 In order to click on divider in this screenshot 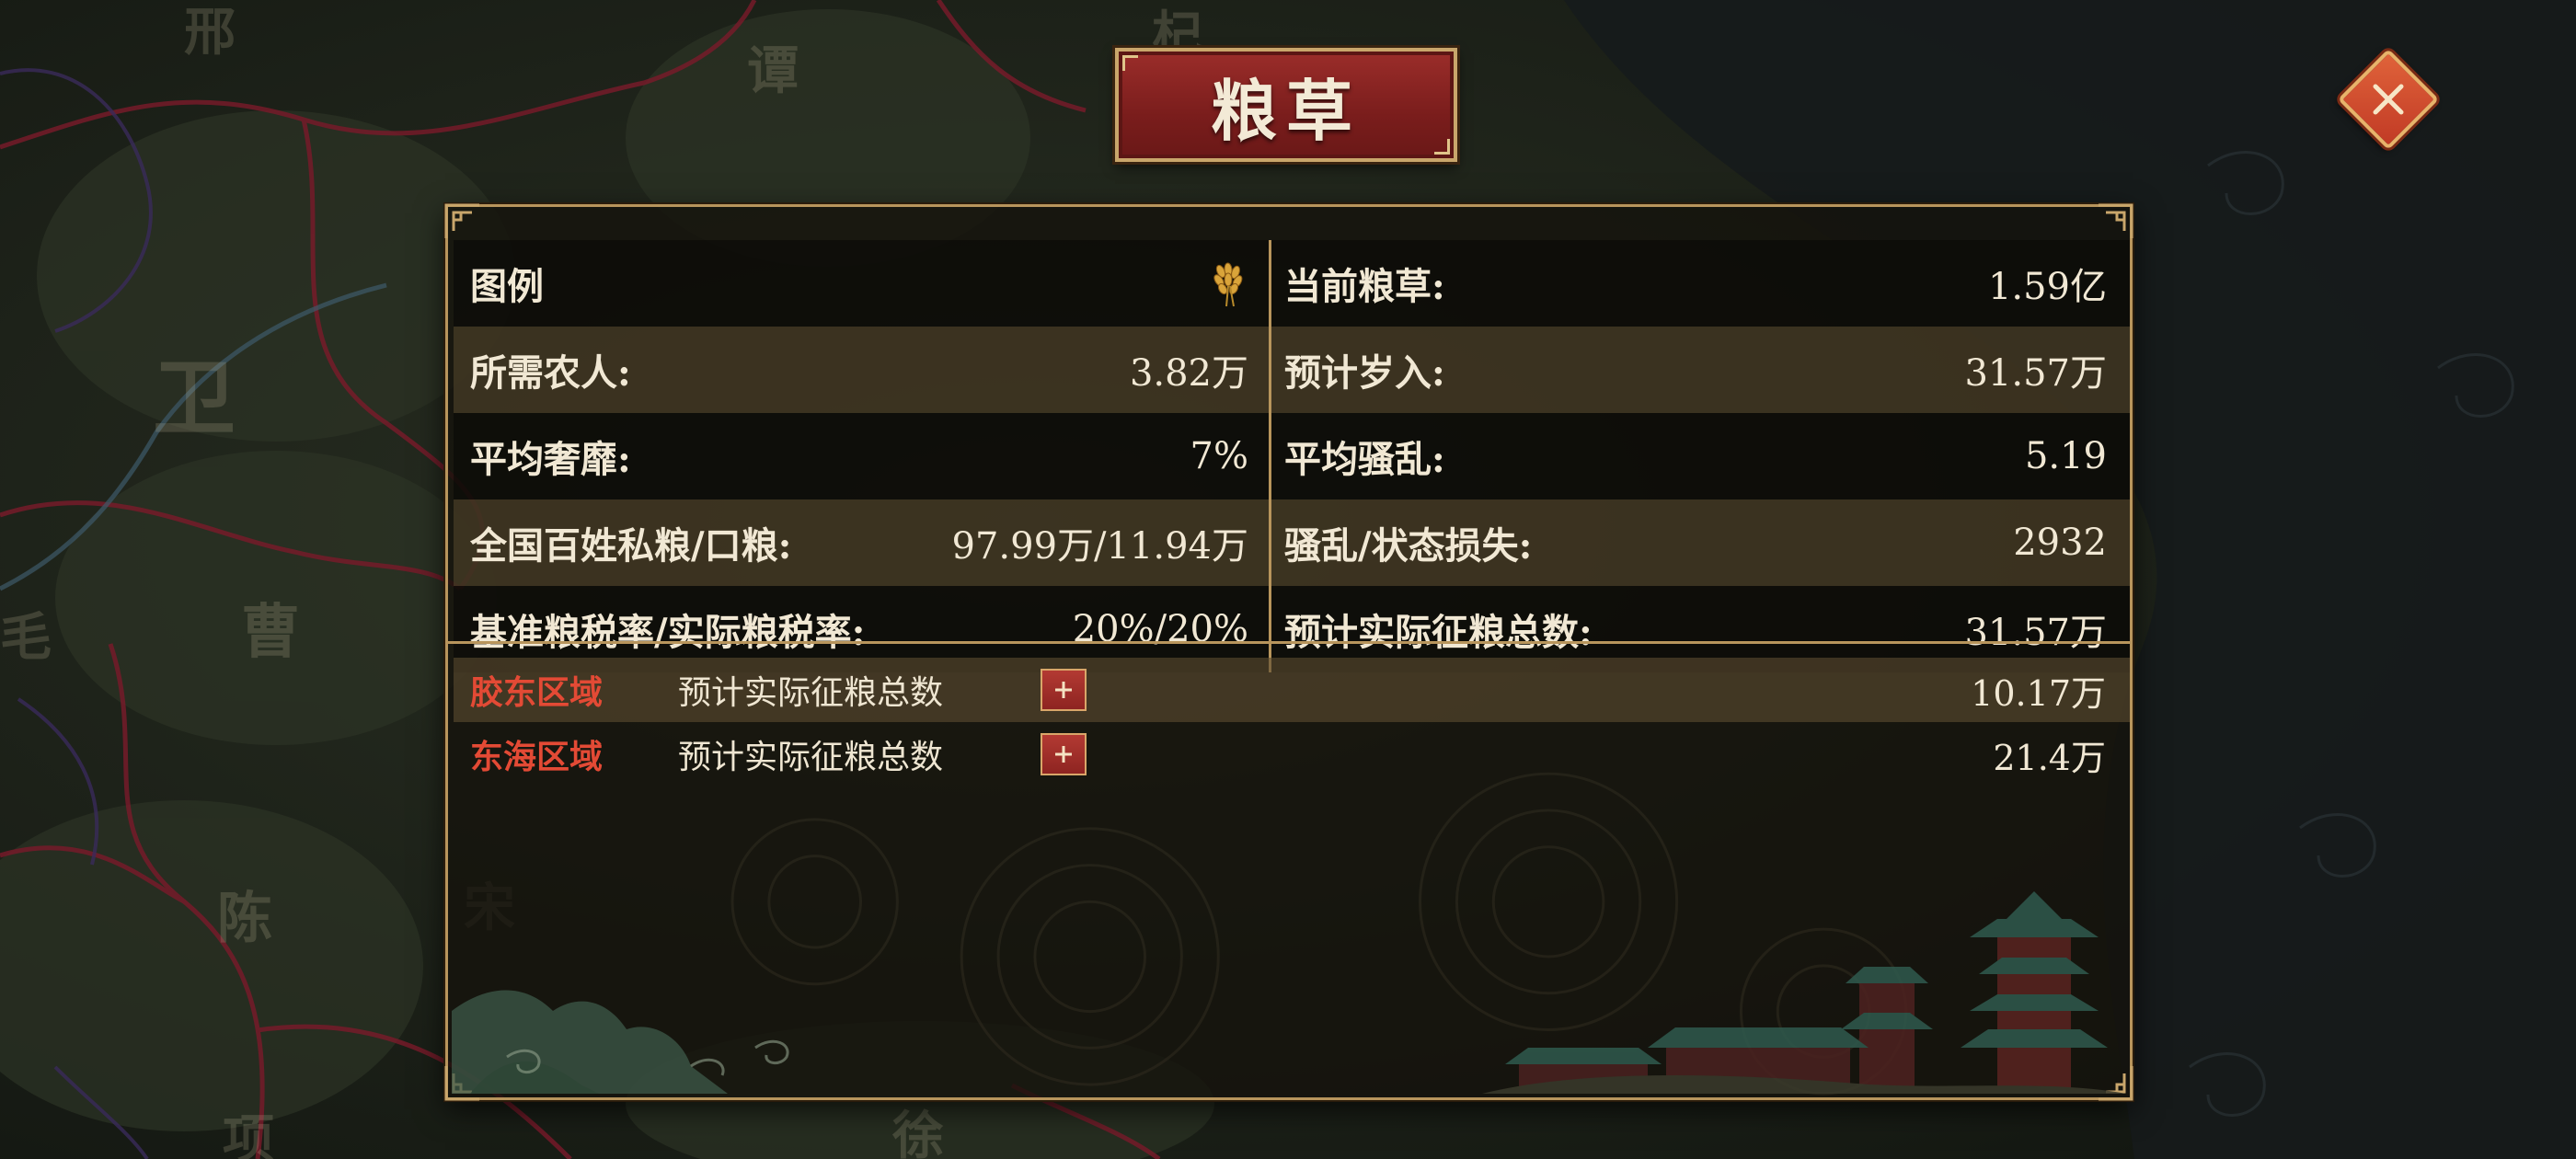, I will do `click(1289, 642)`.